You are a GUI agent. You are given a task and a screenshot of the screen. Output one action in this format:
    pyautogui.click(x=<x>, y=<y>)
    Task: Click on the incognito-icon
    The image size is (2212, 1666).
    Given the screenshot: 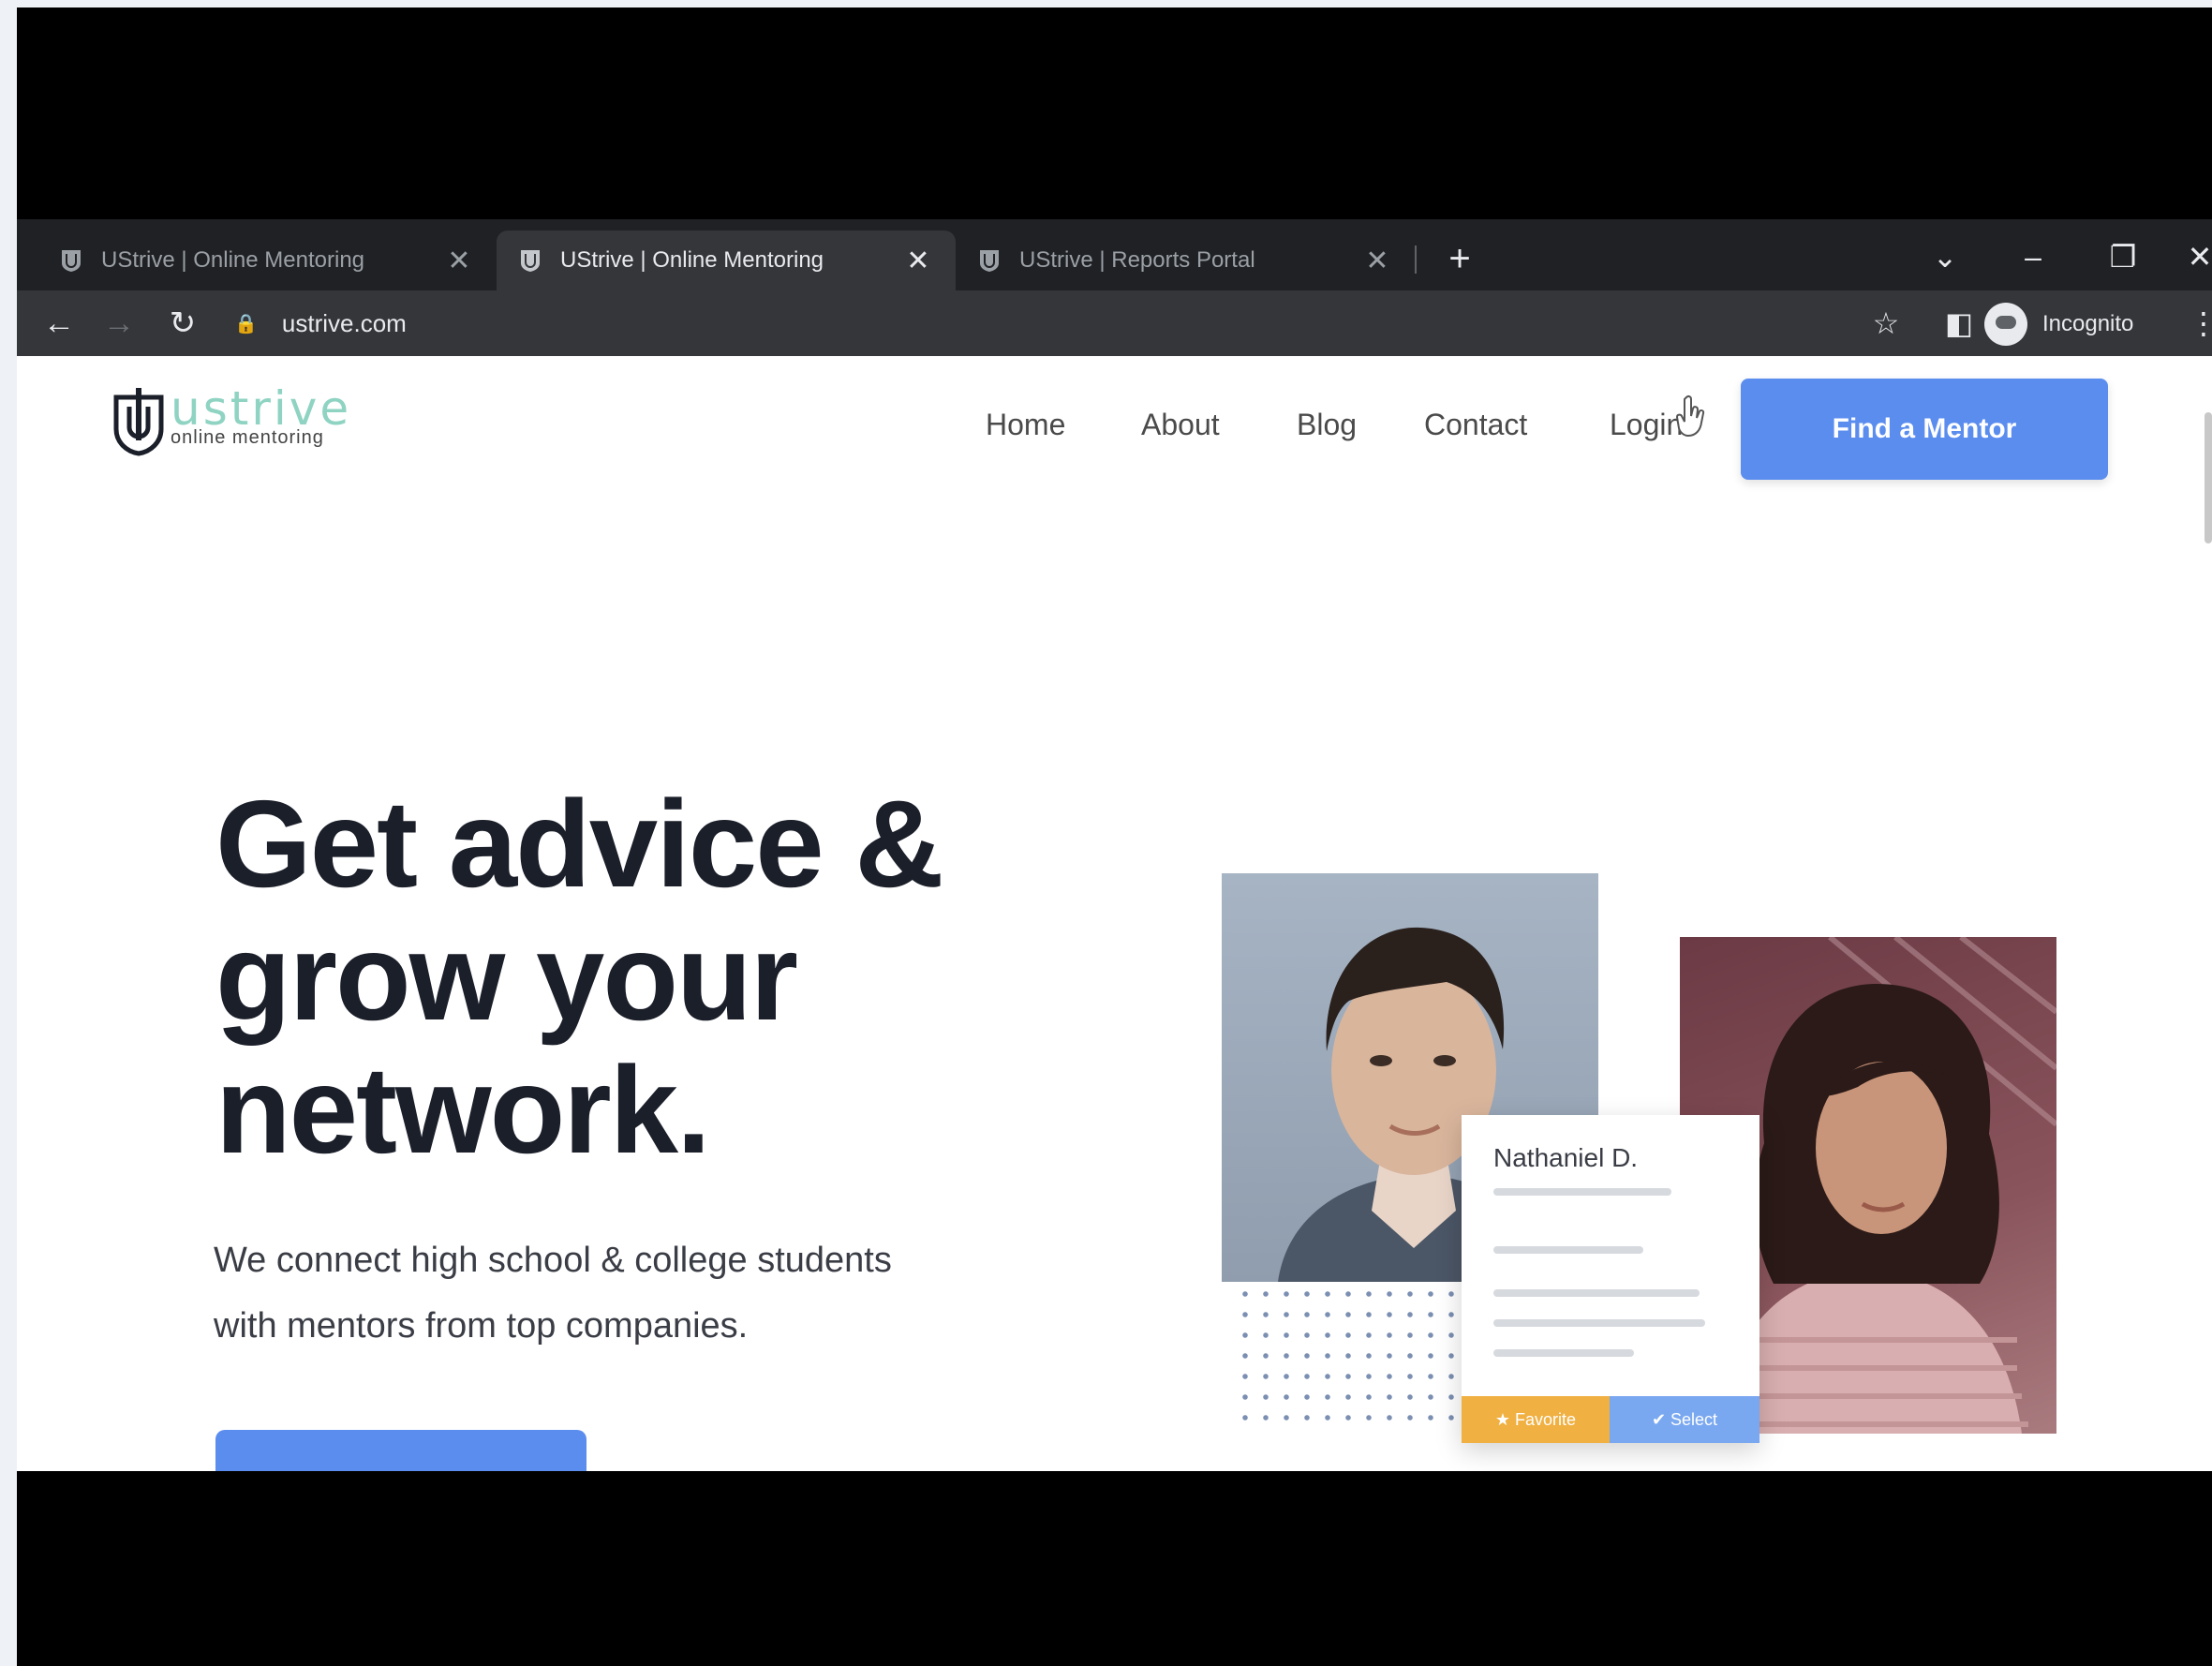 What is the action you would take?
    pyautogui.click(x=2005, y=324)
    